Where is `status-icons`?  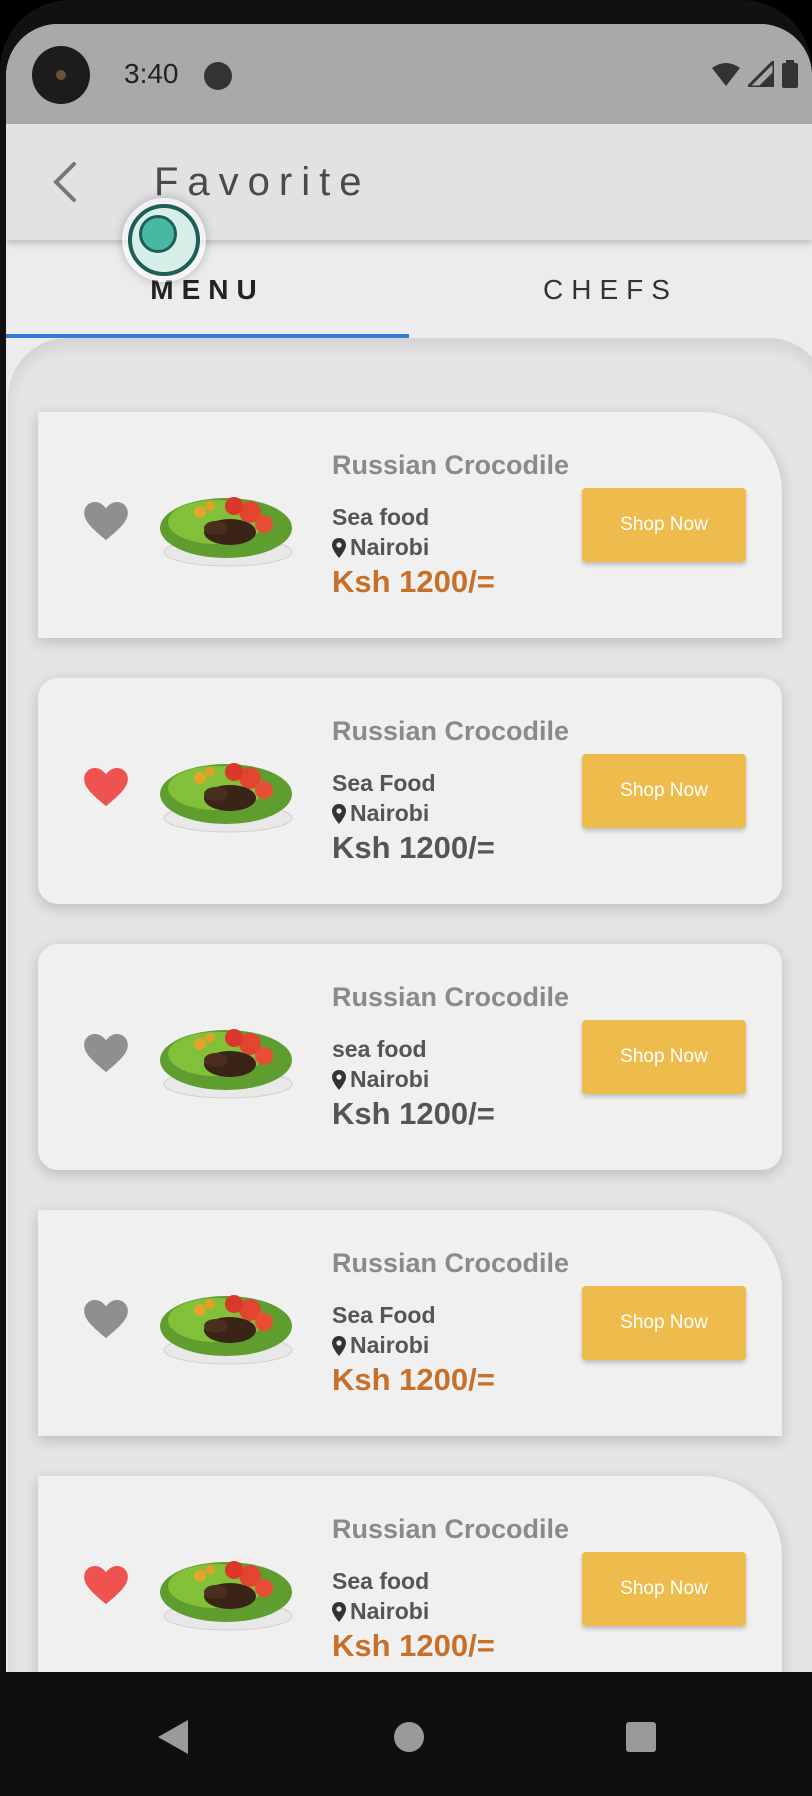 status-icons is located at coordinates (755, 74).